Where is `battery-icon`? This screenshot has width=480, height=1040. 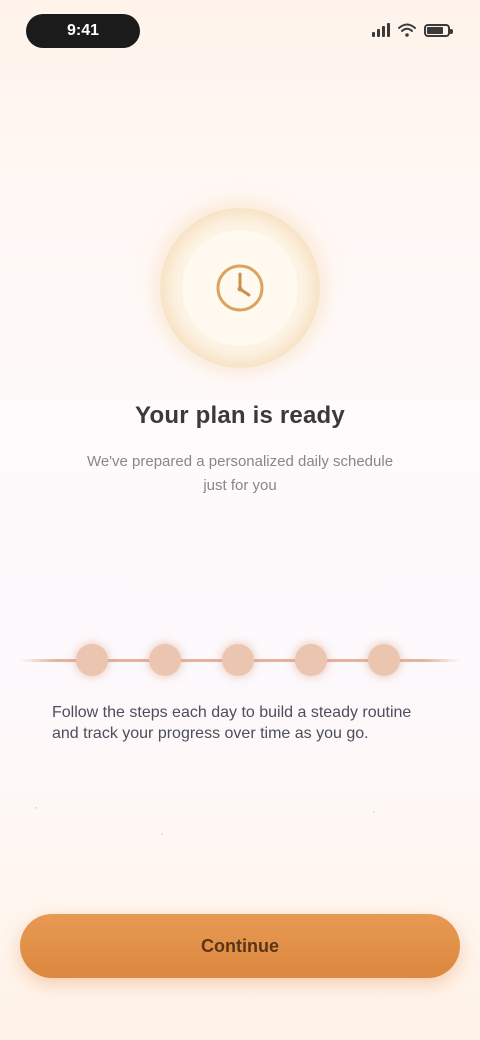
battery-icon is located at coordinates (438, 30).